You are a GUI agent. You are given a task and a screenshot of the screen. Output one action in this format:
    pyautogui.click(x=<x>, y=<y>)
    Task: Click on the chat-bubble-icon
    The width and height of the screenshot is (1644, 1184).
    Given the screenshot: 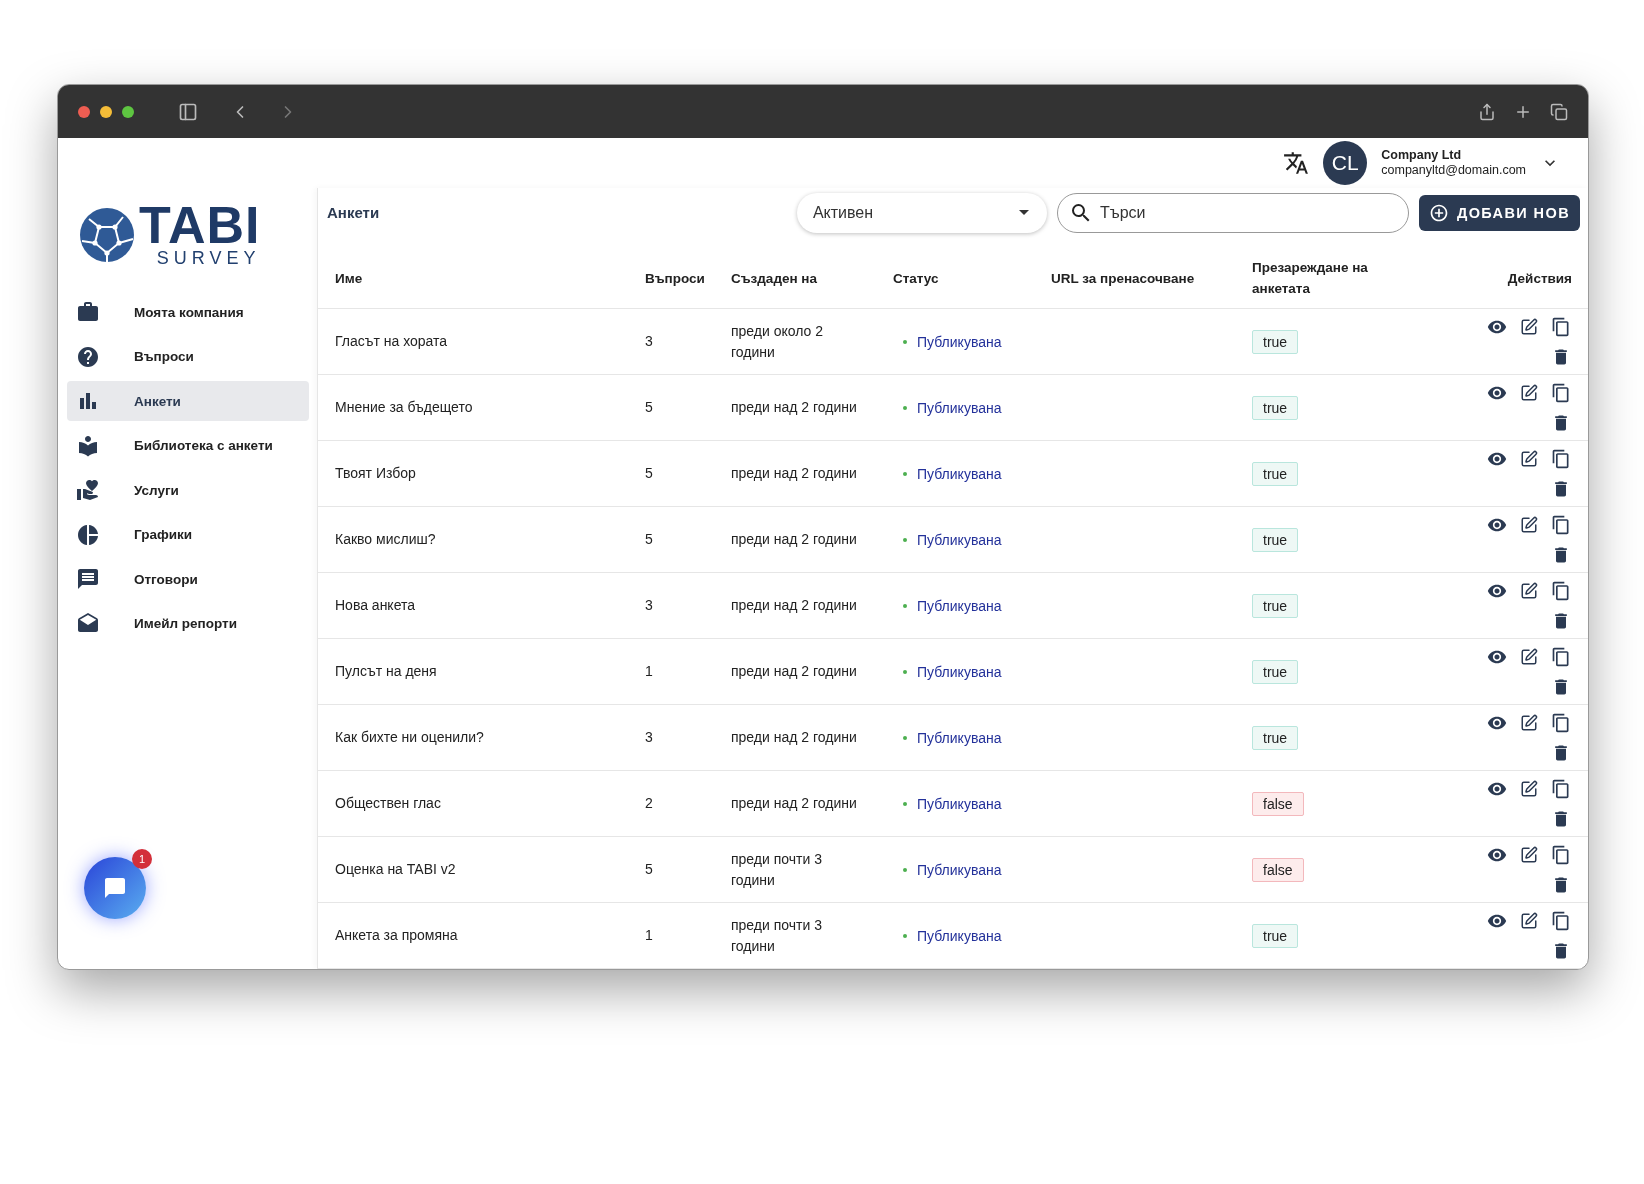 What is the action you would take?
    pyautogui.click(x=115, y=888)
    